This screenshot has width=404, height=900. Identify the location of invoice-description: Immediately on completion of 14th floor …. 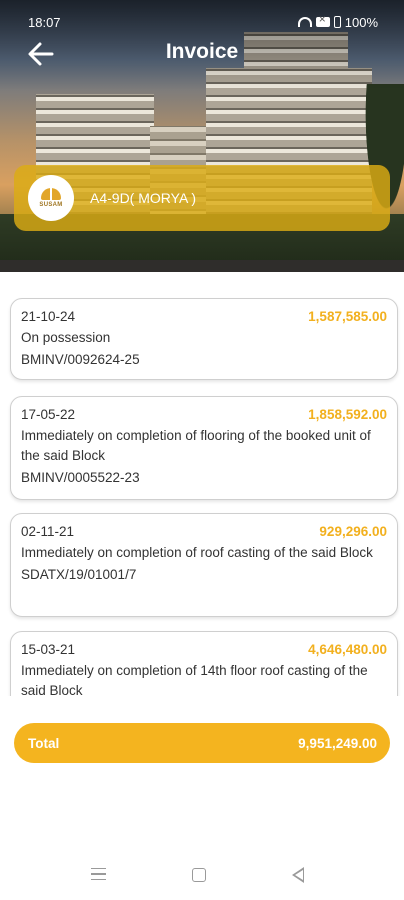
(194, 679).